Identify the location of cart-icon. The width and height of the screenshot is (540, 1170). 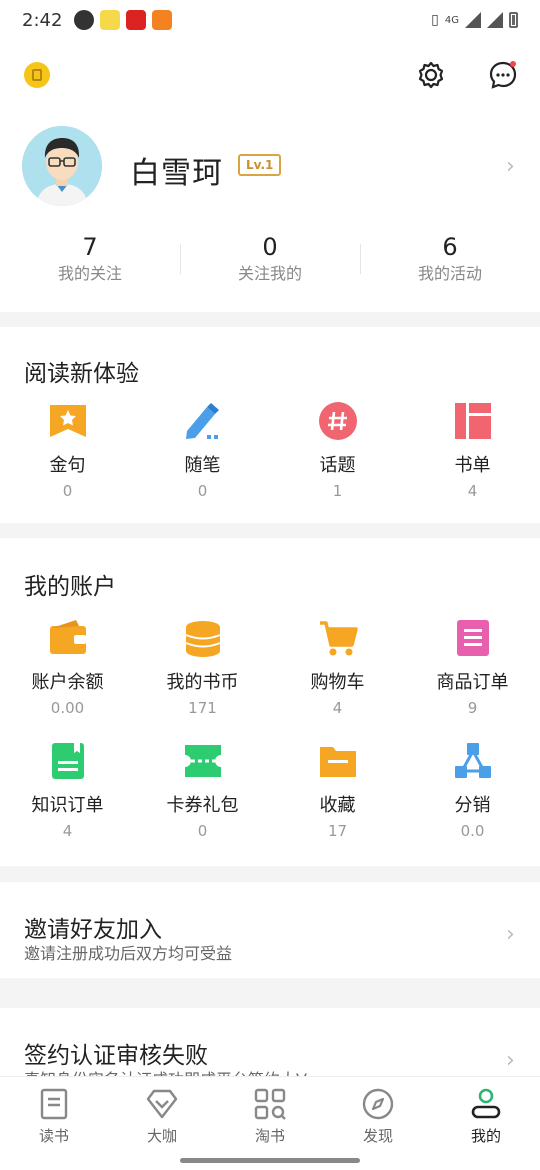
(338, 638).